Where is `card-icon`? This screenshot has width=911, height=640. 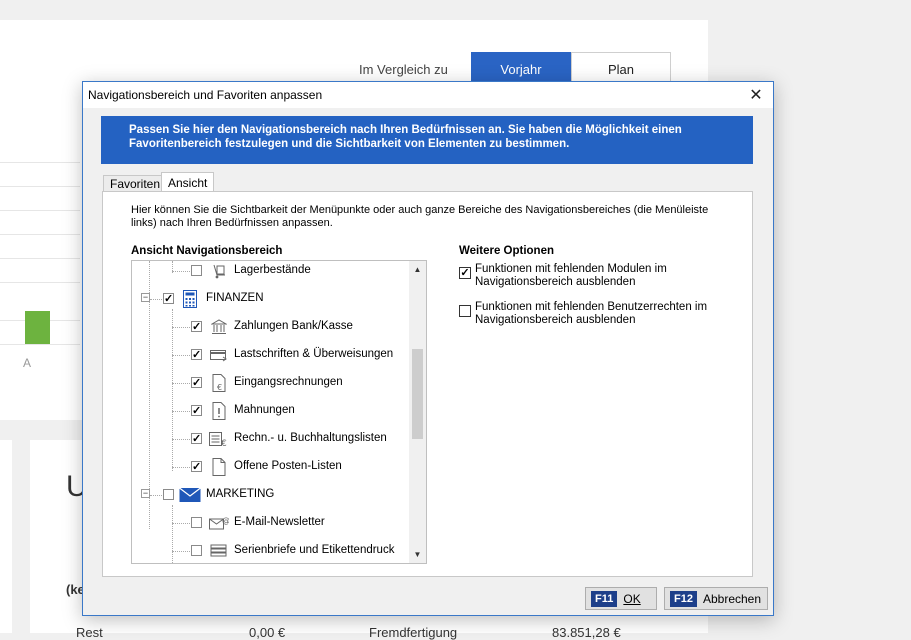
card-icon is located at coordinates (219, 355).